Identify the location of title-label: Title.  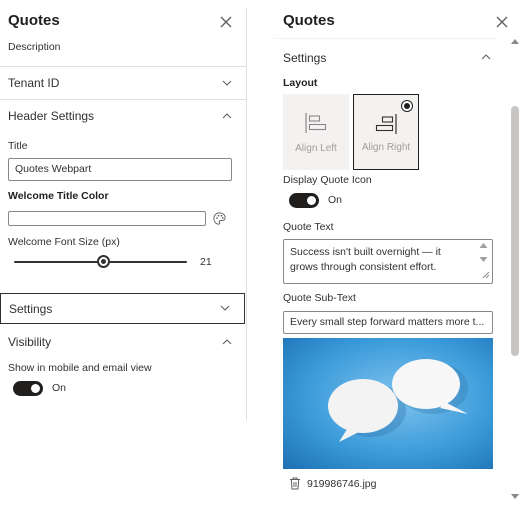
(18, 146).